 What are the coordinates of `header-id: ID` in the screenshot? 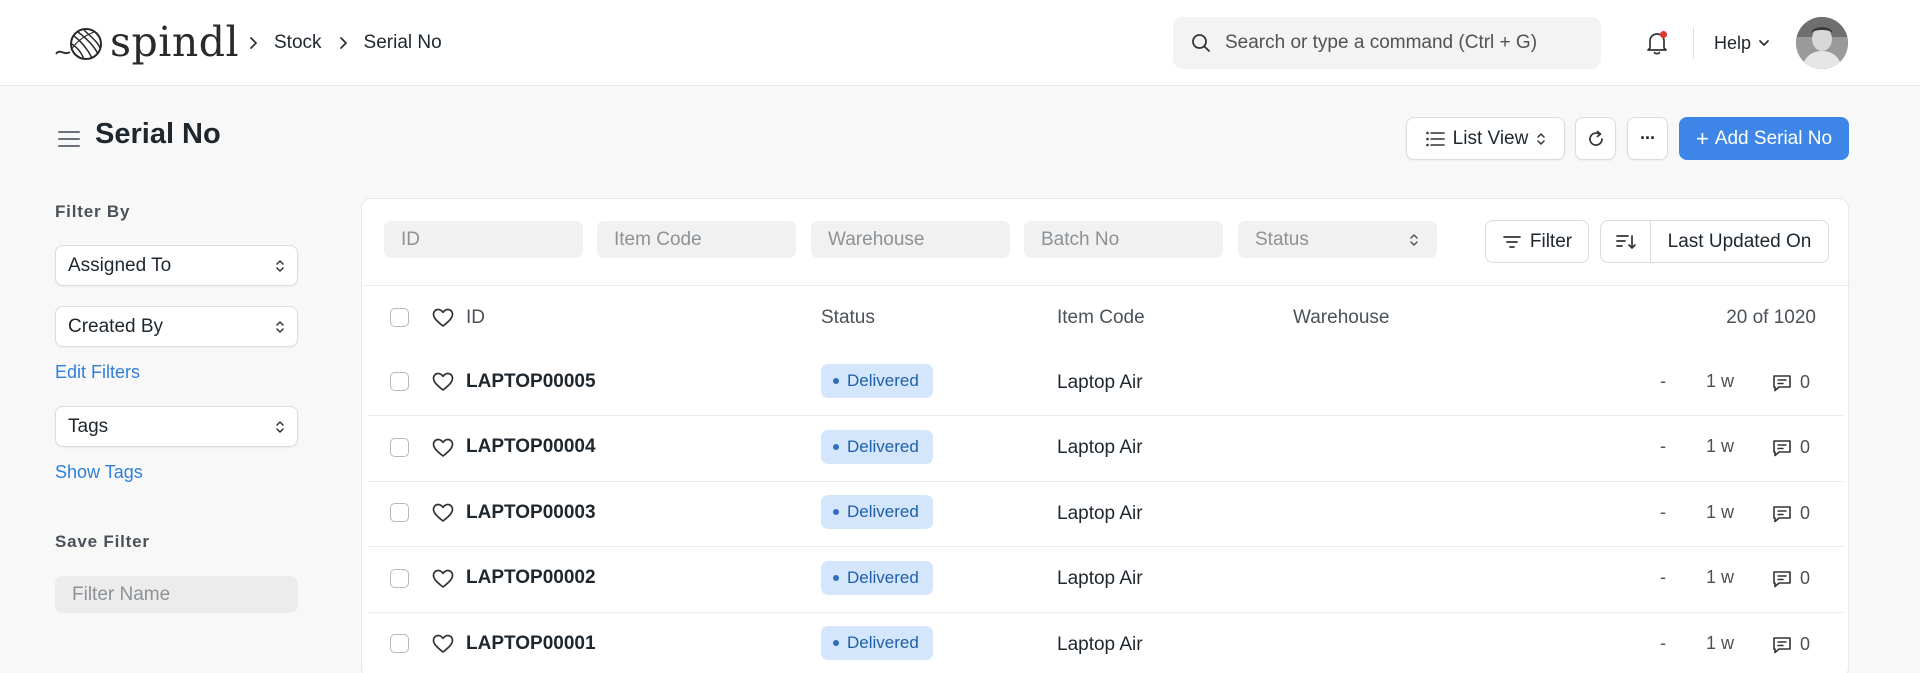 It's located at (475, 318).